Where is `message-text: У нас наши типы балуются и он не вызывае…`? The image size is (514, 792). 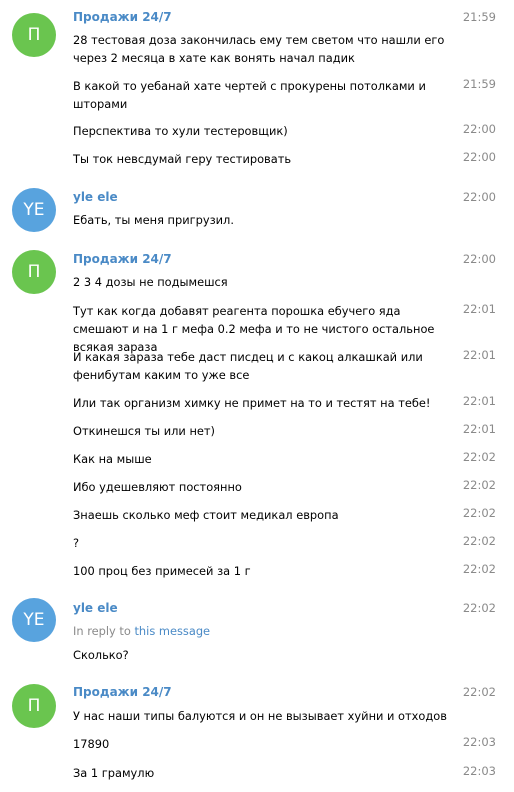
message-text: У нас наши типы балуются и он не вызывае… is located at coordinates (260, 716).